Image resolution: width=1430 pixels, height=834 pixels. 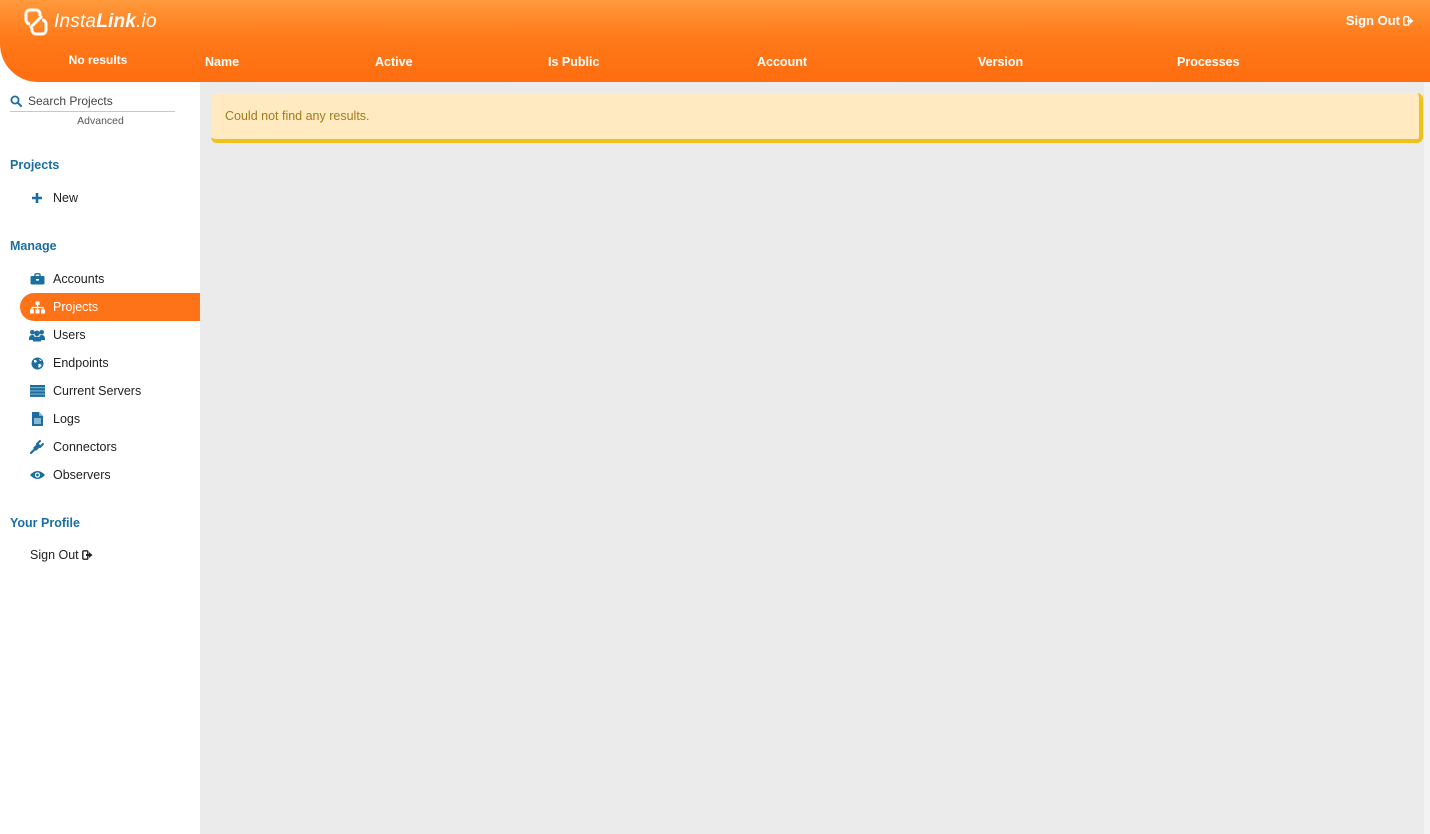 I want to click on plus-icon, so click(x=37, y=198).